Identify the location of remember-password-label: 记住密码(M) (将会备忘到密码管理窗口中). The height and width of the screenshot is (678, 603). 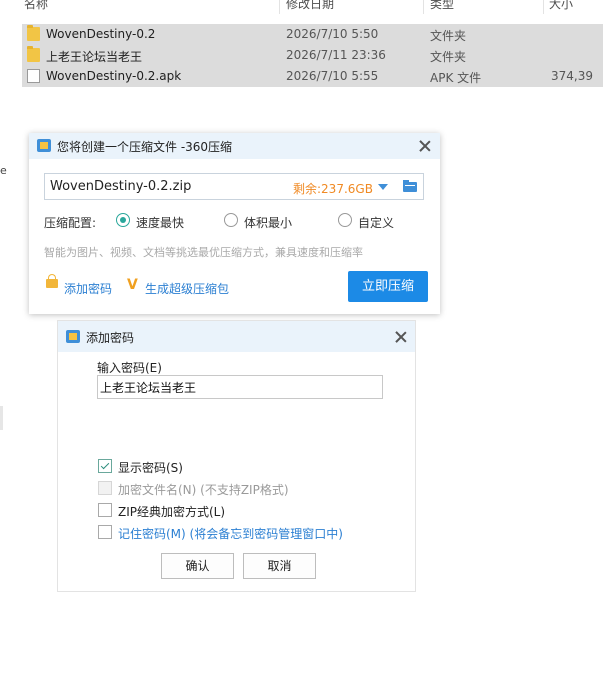
(230, 533).